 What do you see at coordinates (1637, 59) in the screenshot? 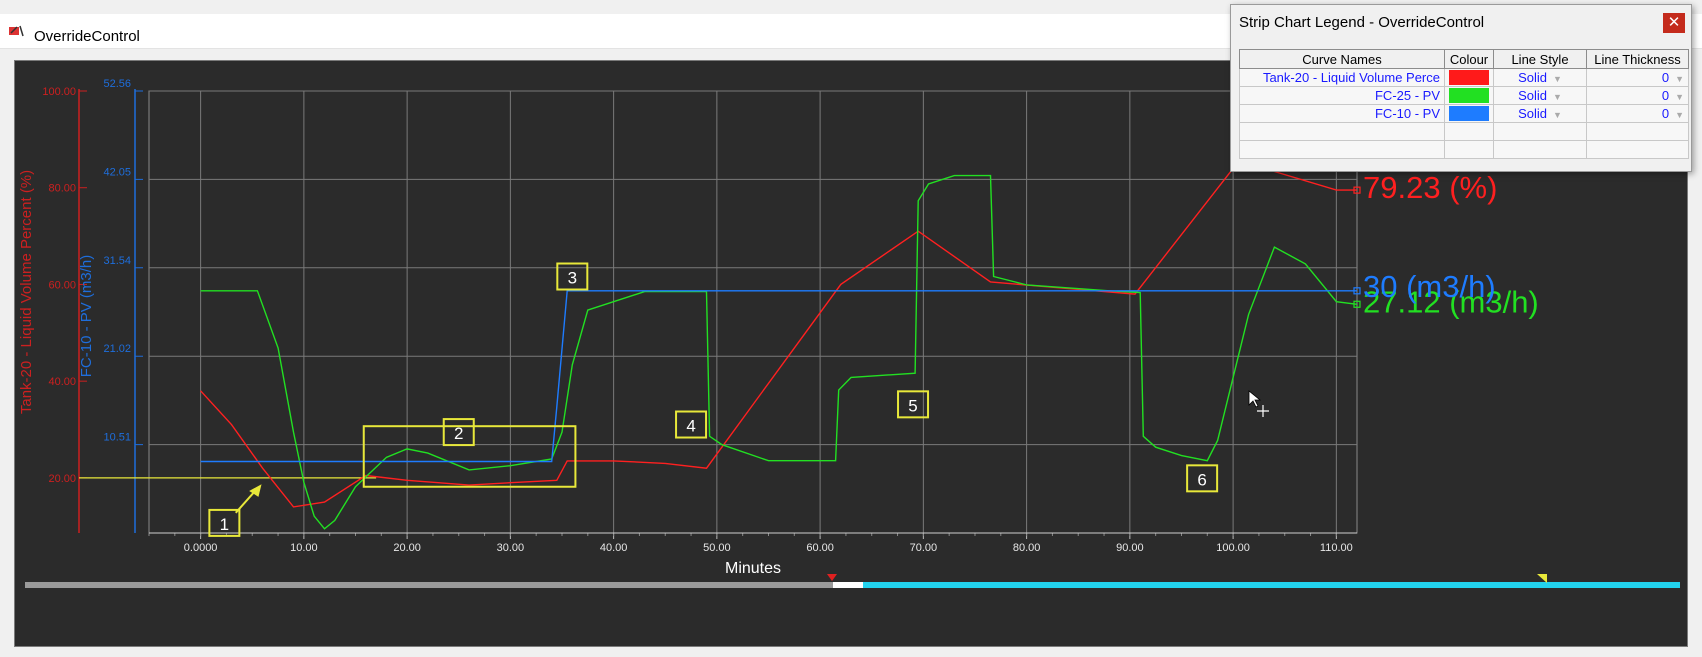
I see `column-header-line-thickness: Line Thickness` at bounding box center [1637, 59].